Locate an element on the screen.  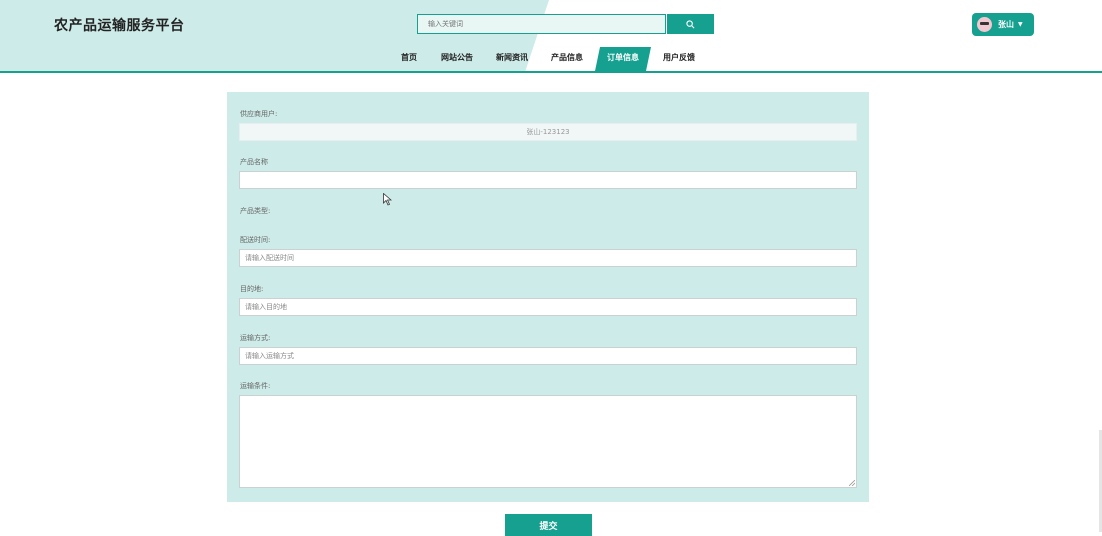
product-type-label: 产品类型: is located at coordinates (255, 211).